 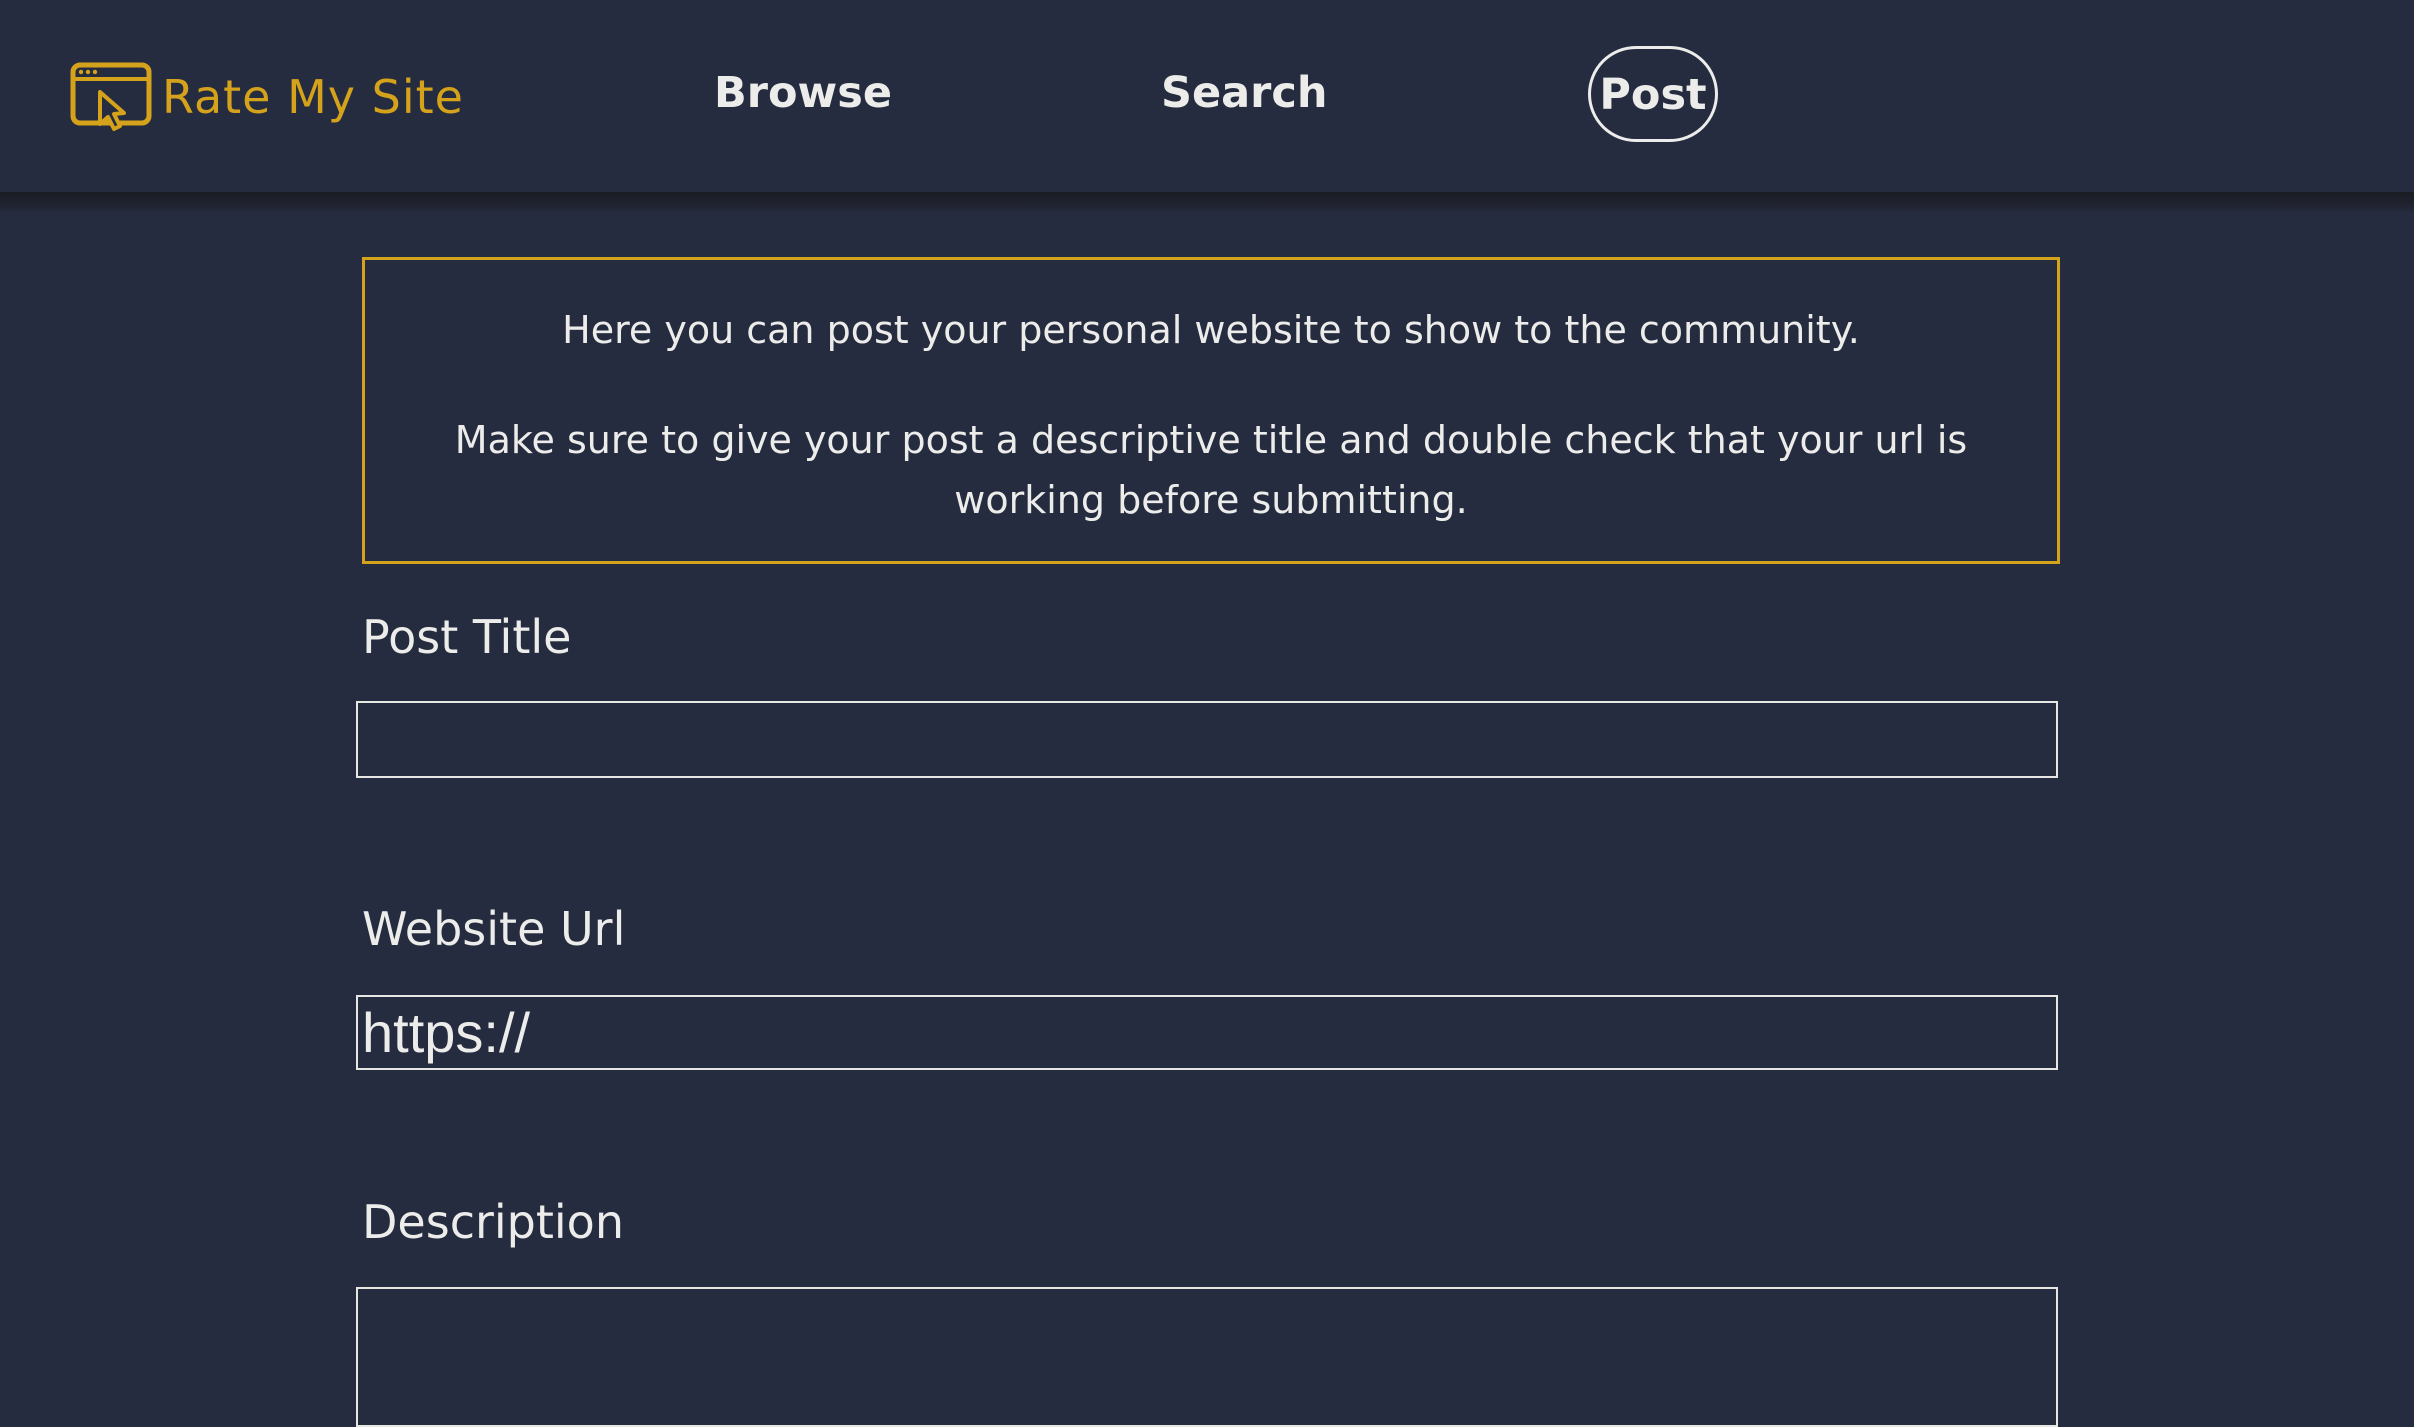 What do you see at coordinates (803, 93) in the screenshot?
I see `nav-browse-link: Browse` at bounding box center [803, 93].